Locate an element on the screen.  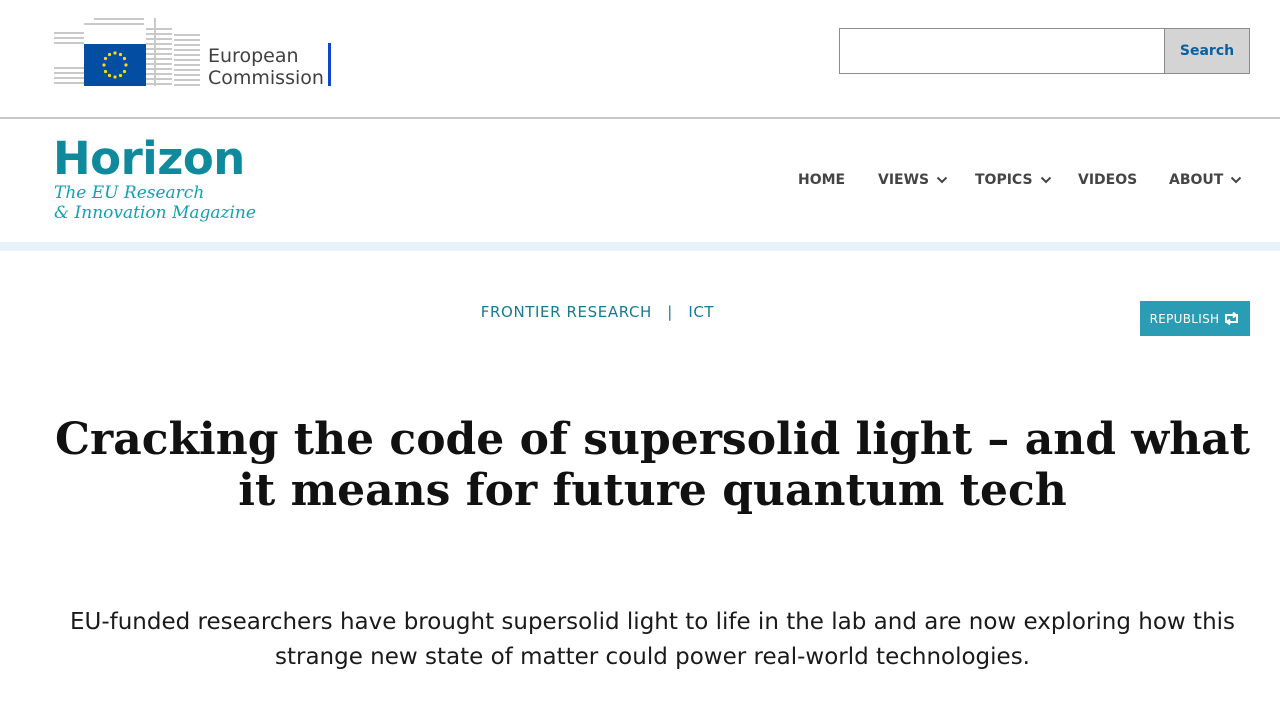
ec-wordmark-line2: Commission is located at coordinates (266, 78).